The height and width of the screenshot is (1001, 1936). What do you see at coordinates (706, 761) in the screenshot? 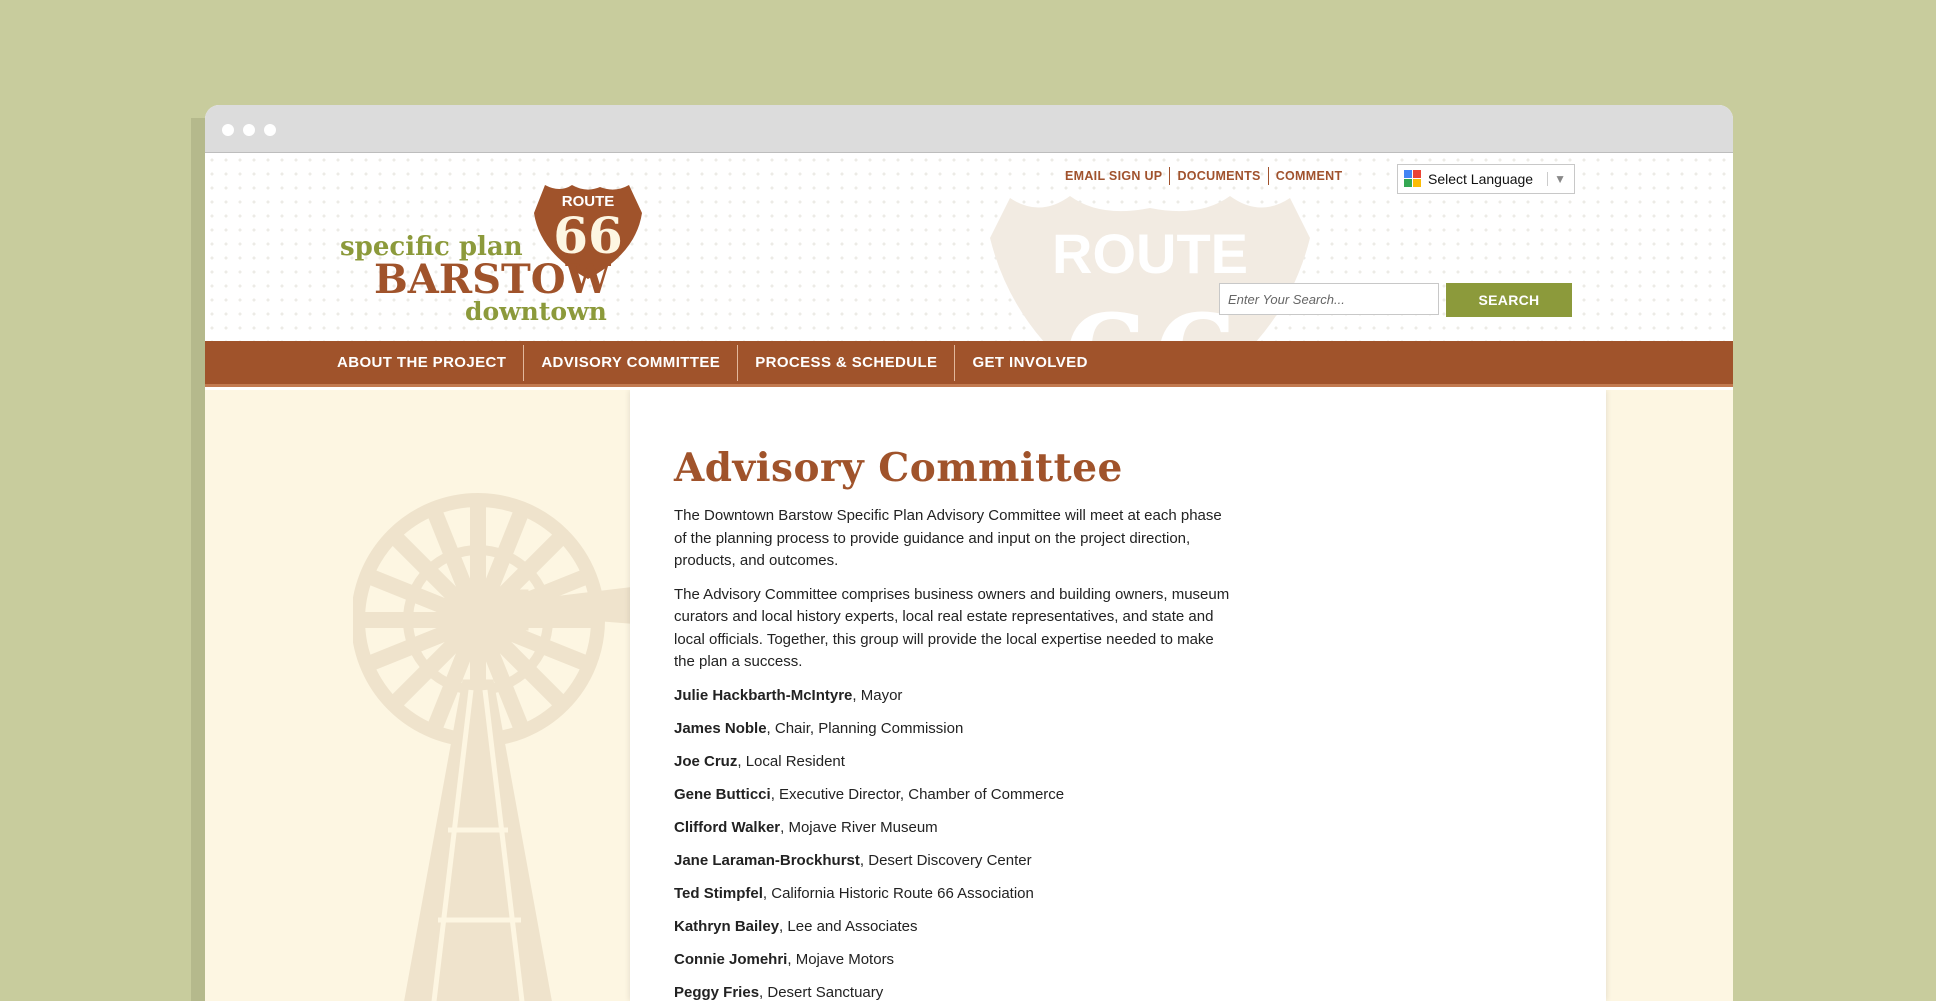
I see `member-name: Joe Cruz` at bounding box center [706, 761].